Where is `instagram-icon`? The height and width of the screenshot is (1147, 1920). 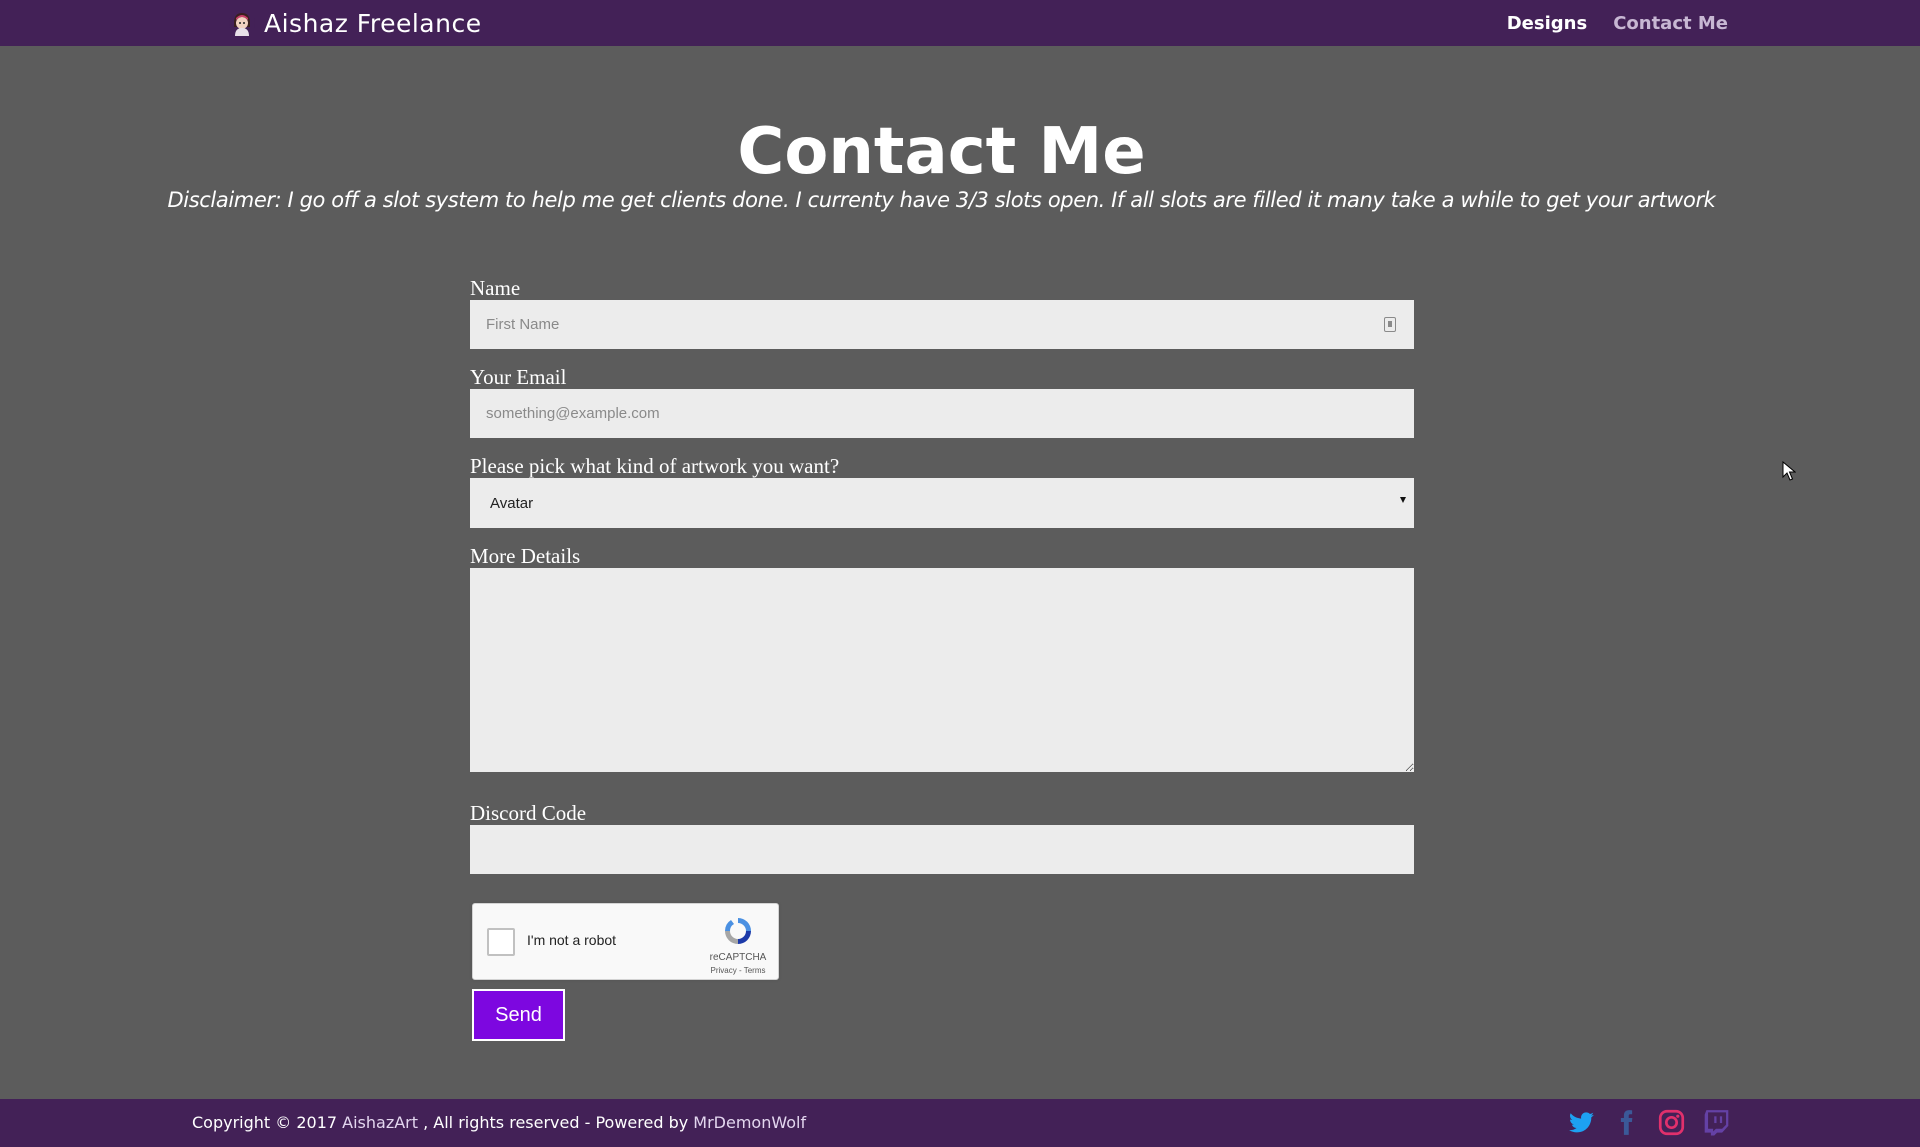
instagram-icon is located at coordinates (1671, 1122).